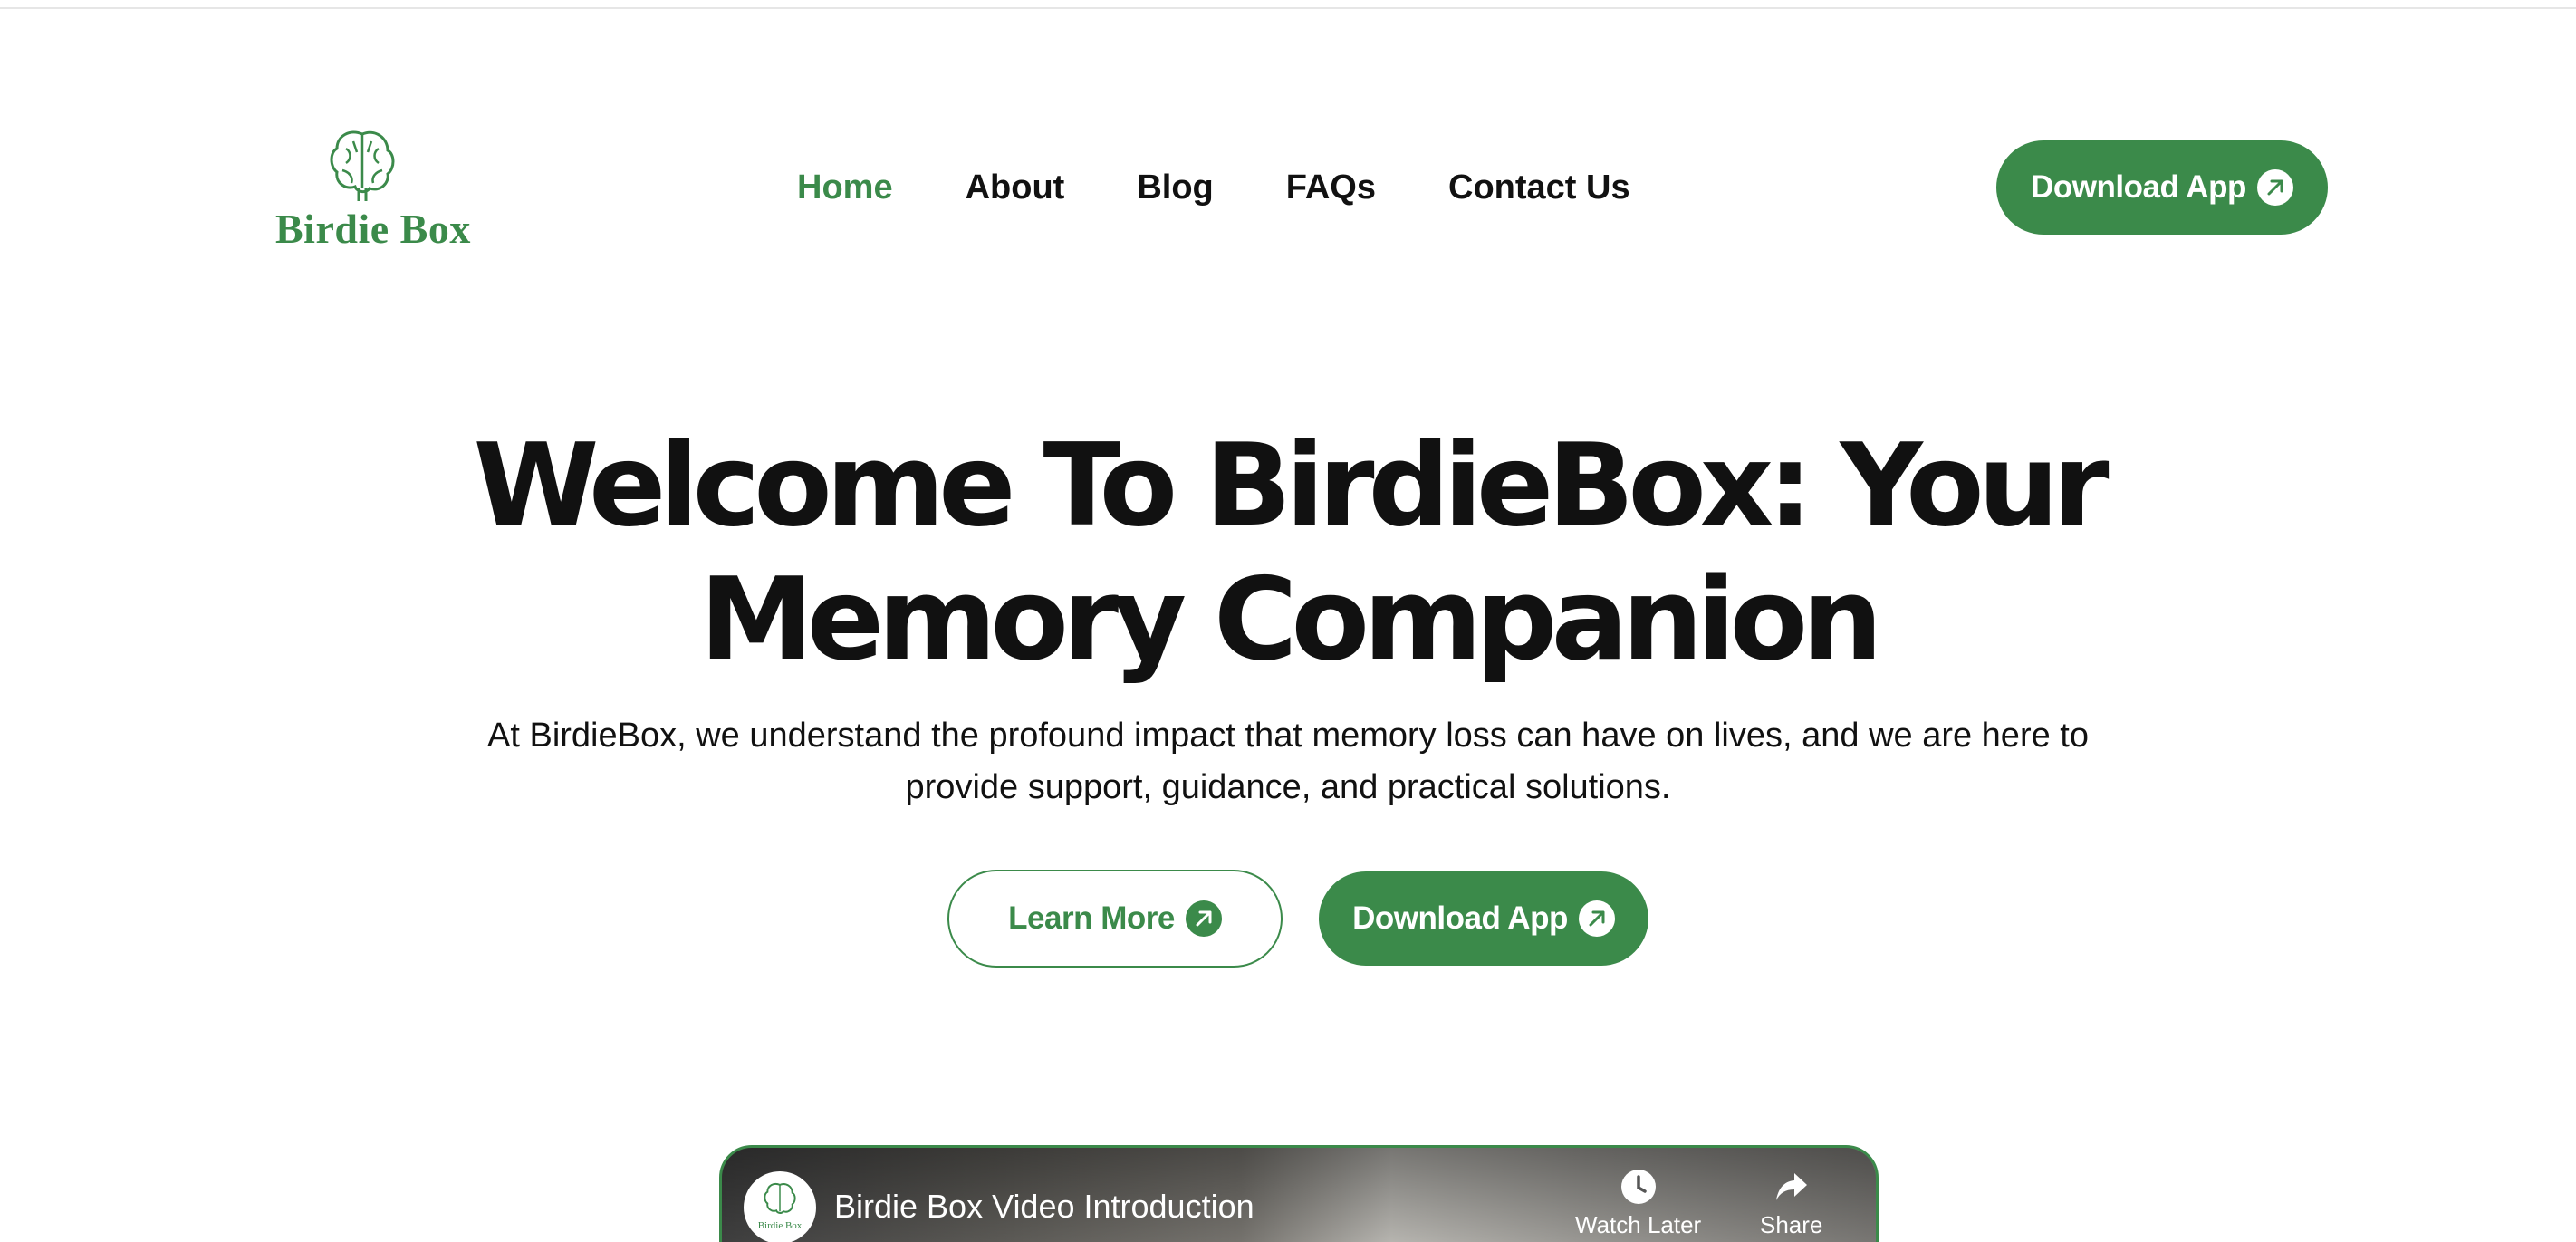 This screenshot has width=2576, height=1242. Describe the element at coordinates (1175, 187) in the screenshot. I see `nav-blog: Blog` at that location.